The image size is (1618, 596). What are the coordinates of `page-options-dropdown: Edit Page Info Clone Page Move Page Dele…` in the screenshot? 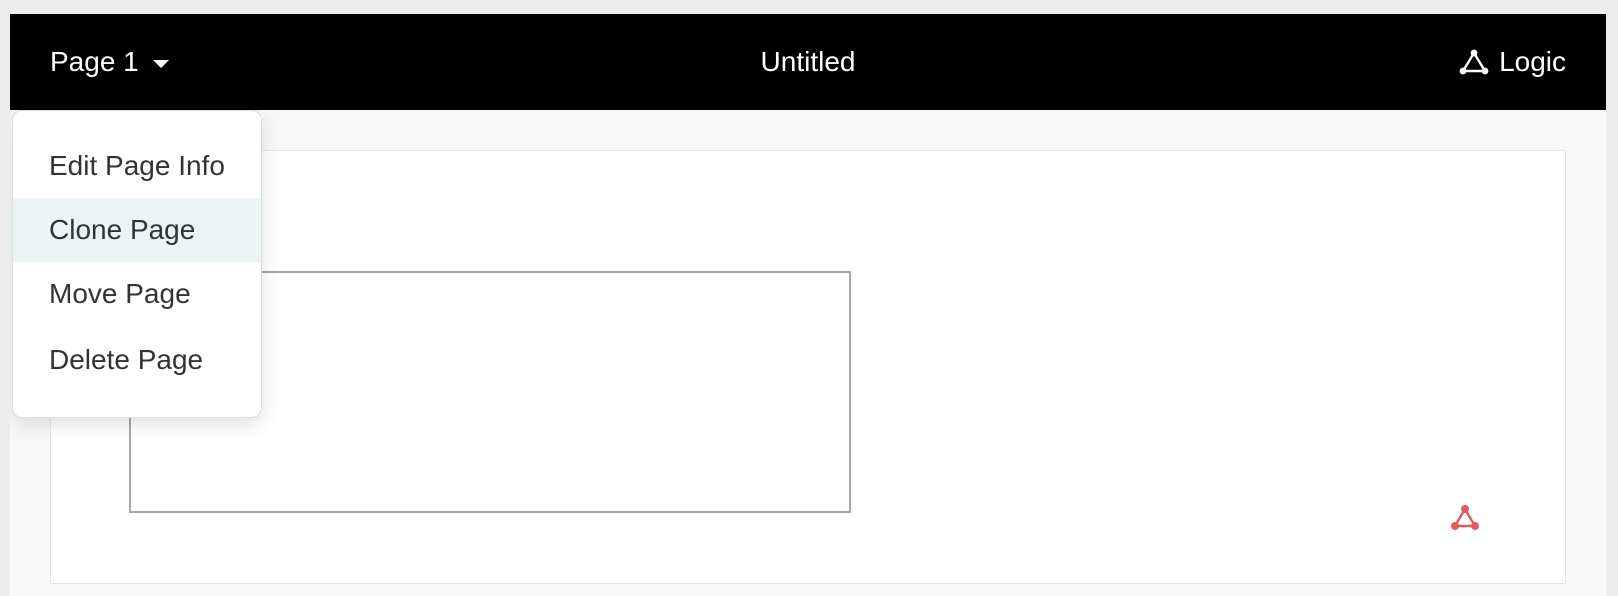 It's located at (137, 264).